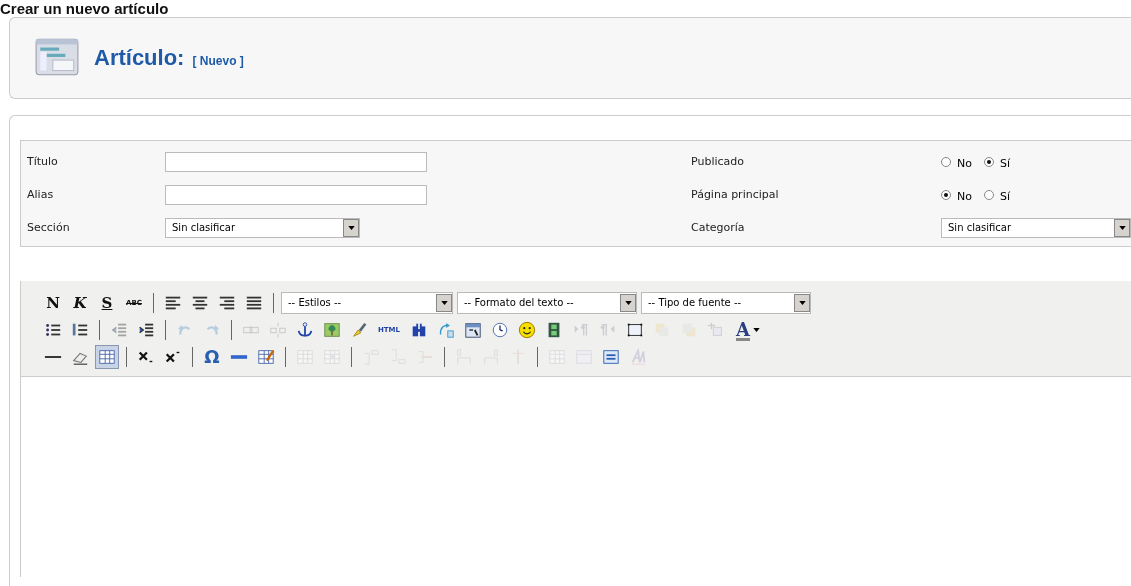  Describe the element at coordinates (218, 61) in the screenshot. I see `article-status: [ Nuevo ]` at that location.